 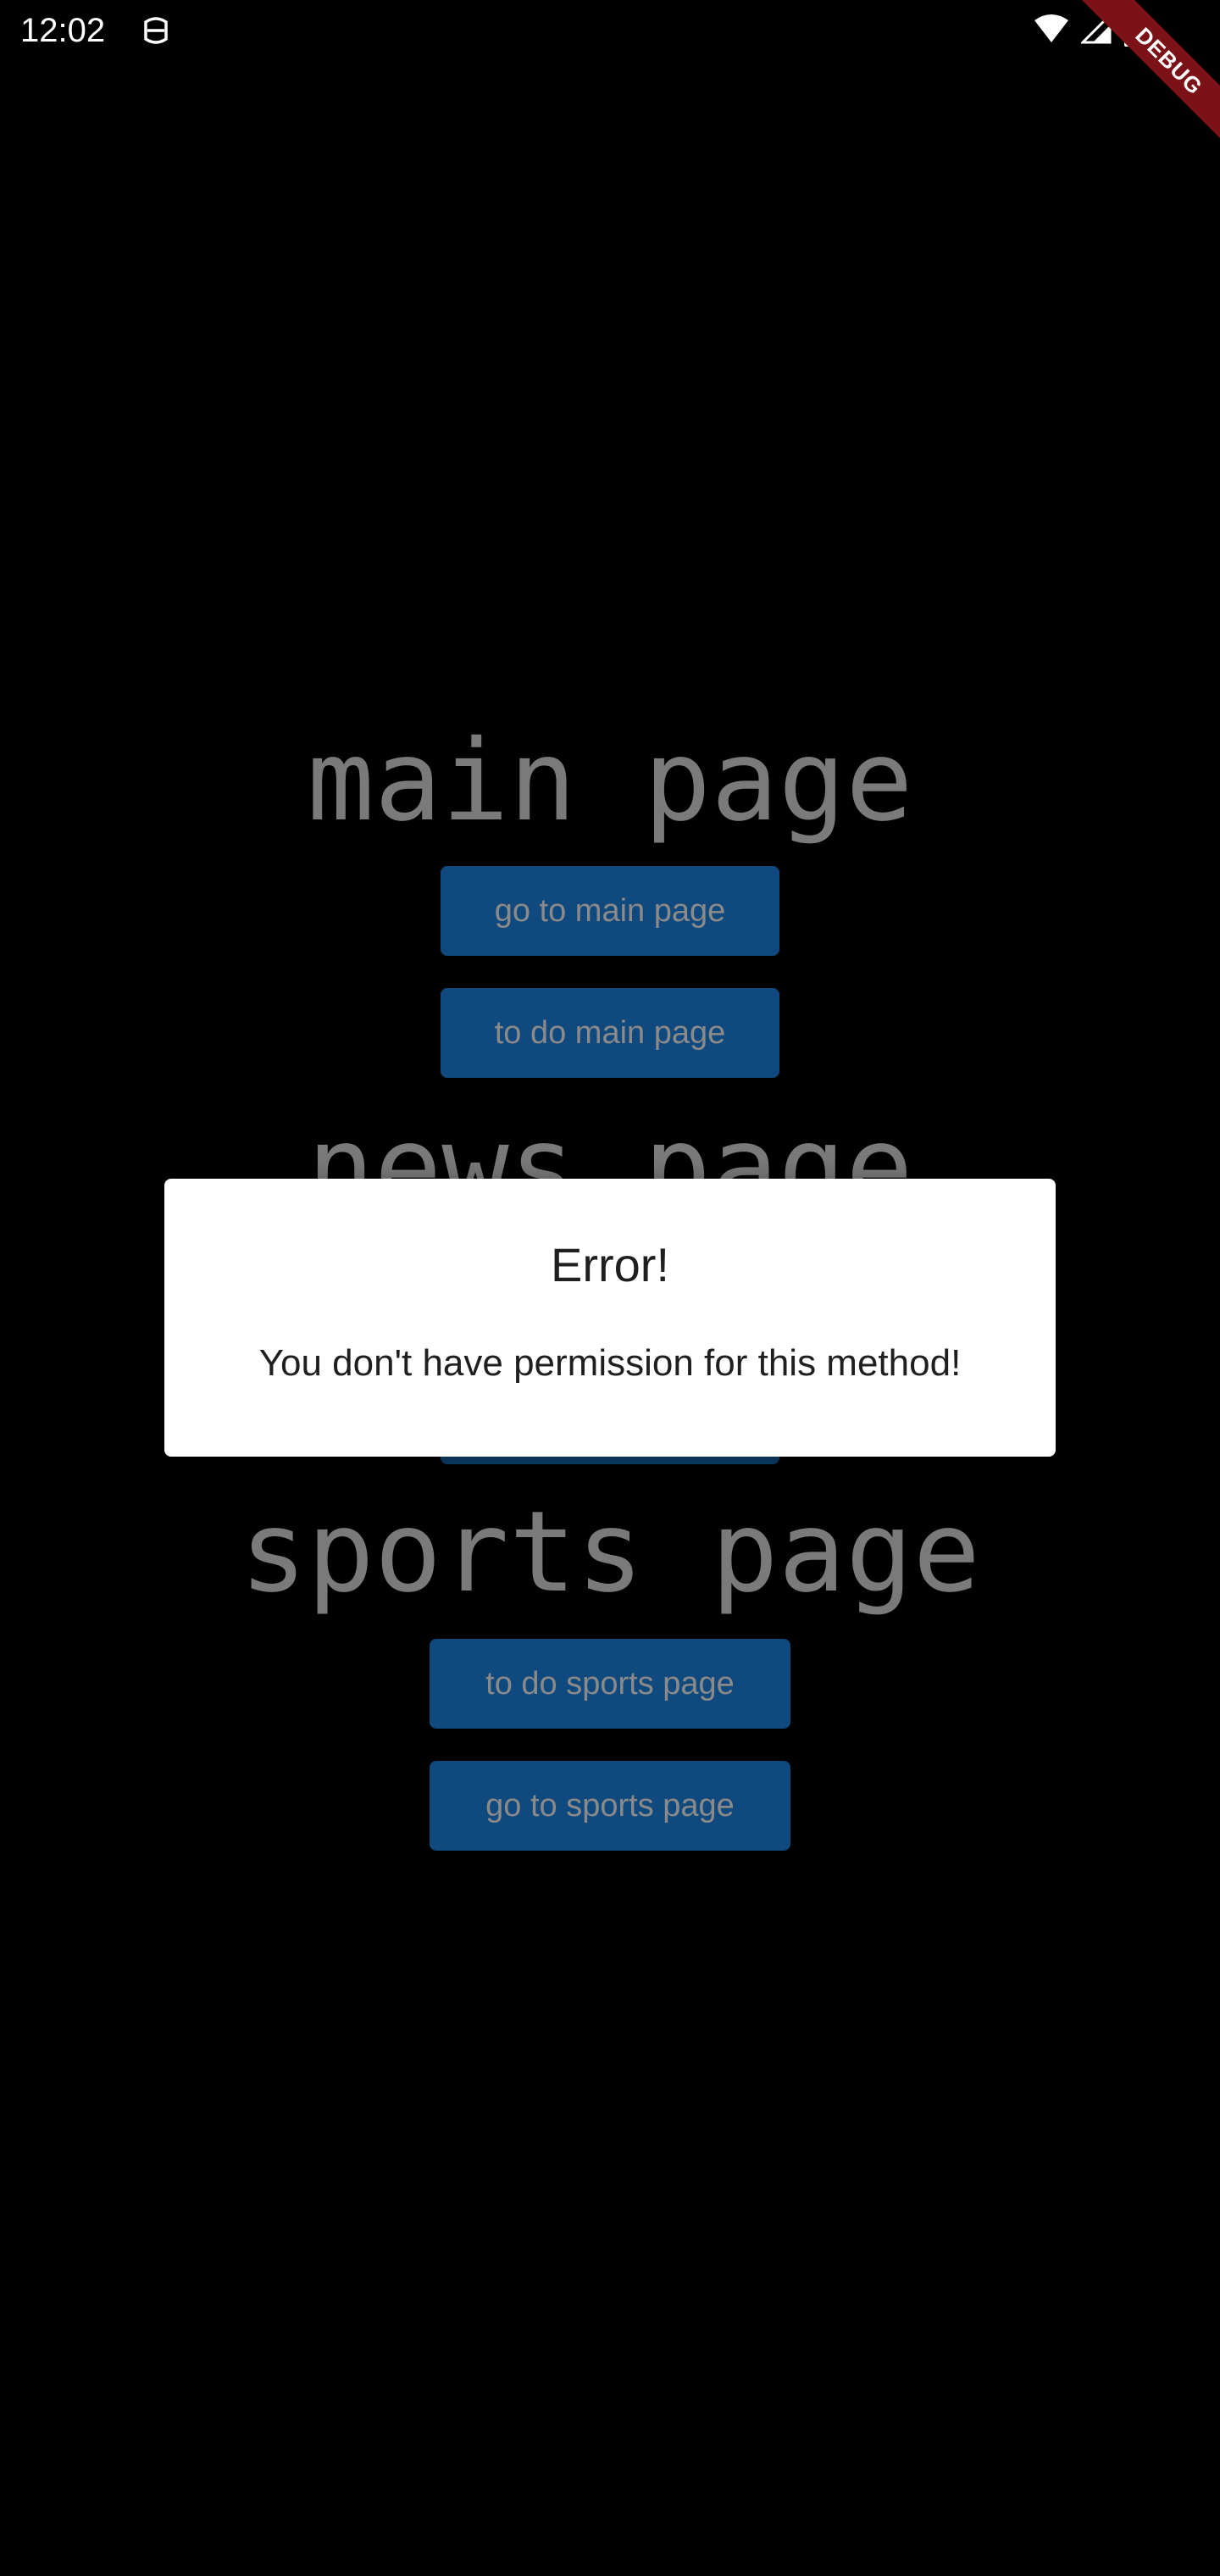 What do you see at coordinates (63, 30) in the screenshot?
I see `status-time: 12:02` at bounding box center [63, 30].